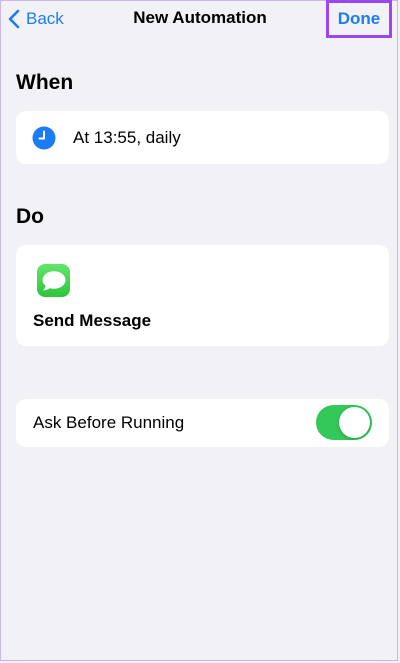 The height and width of the screenshot is (663, 400). I want to click on send-message-action: Send Message, so click(202, 295).